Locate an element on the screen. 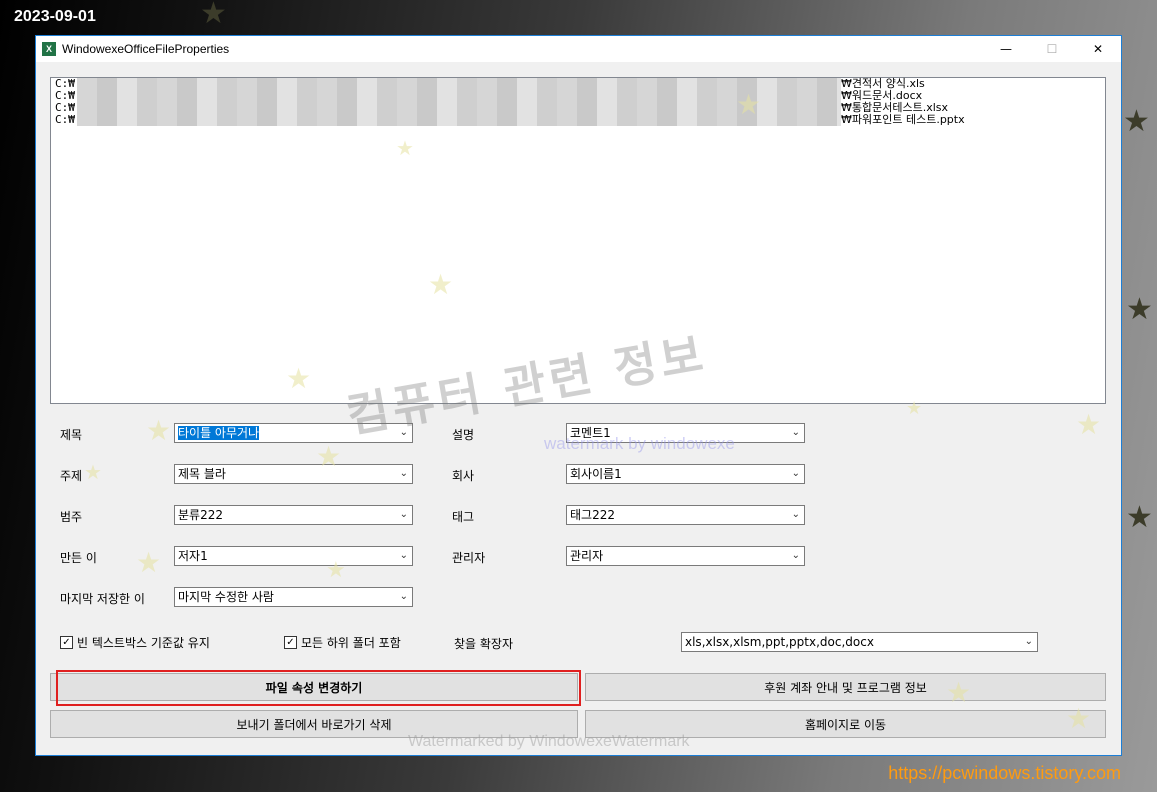 The height and width of the screenshot is (792, 1157). author-value: 저자1 is located at coordinates (193, 556).